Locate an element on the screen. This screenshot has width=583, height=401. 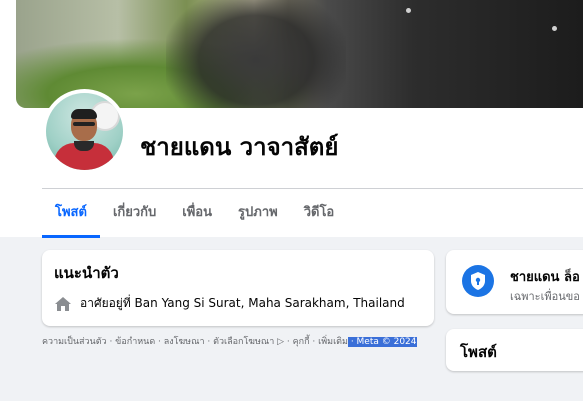
profile-tabs: โพสต์ เกี่ยวกับ เพื่อน รูปภาพ วิดีโอ is located at coordinates (195, 214).